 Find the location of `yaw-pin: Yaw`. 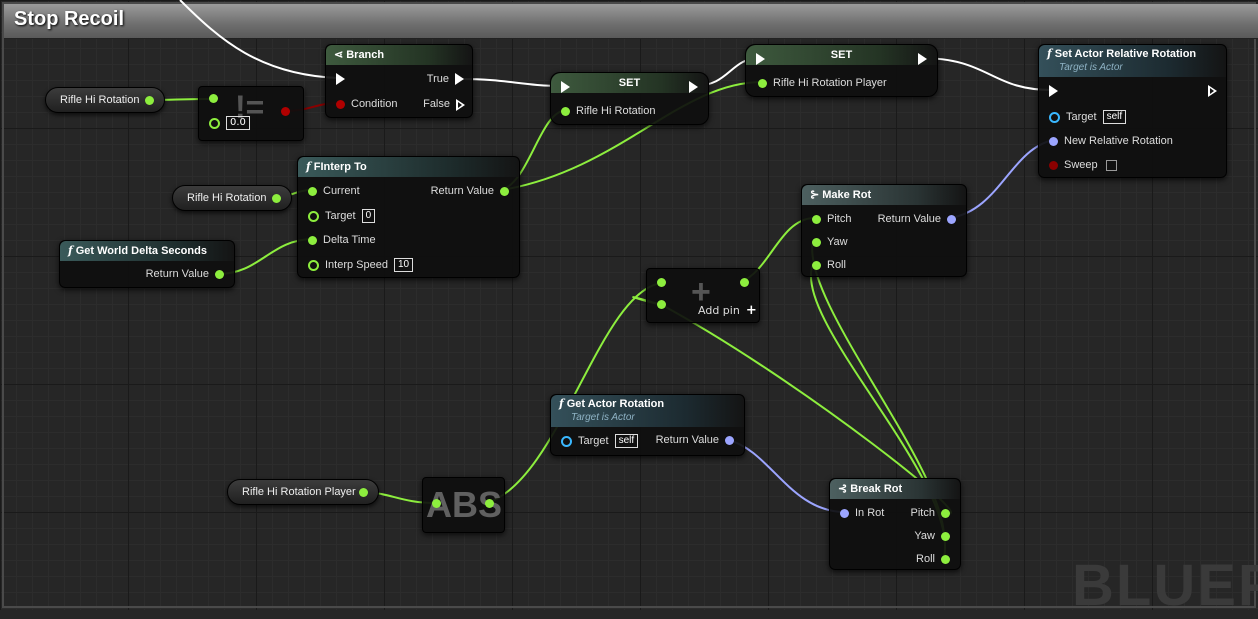

yaw-pin: Yaw is located at coordinates (830, 242).